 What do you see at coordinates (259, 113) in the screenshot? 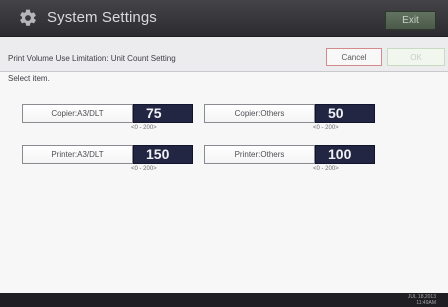
I see `copier-others-button: Copier:Others` at bounding box center [259, 113].